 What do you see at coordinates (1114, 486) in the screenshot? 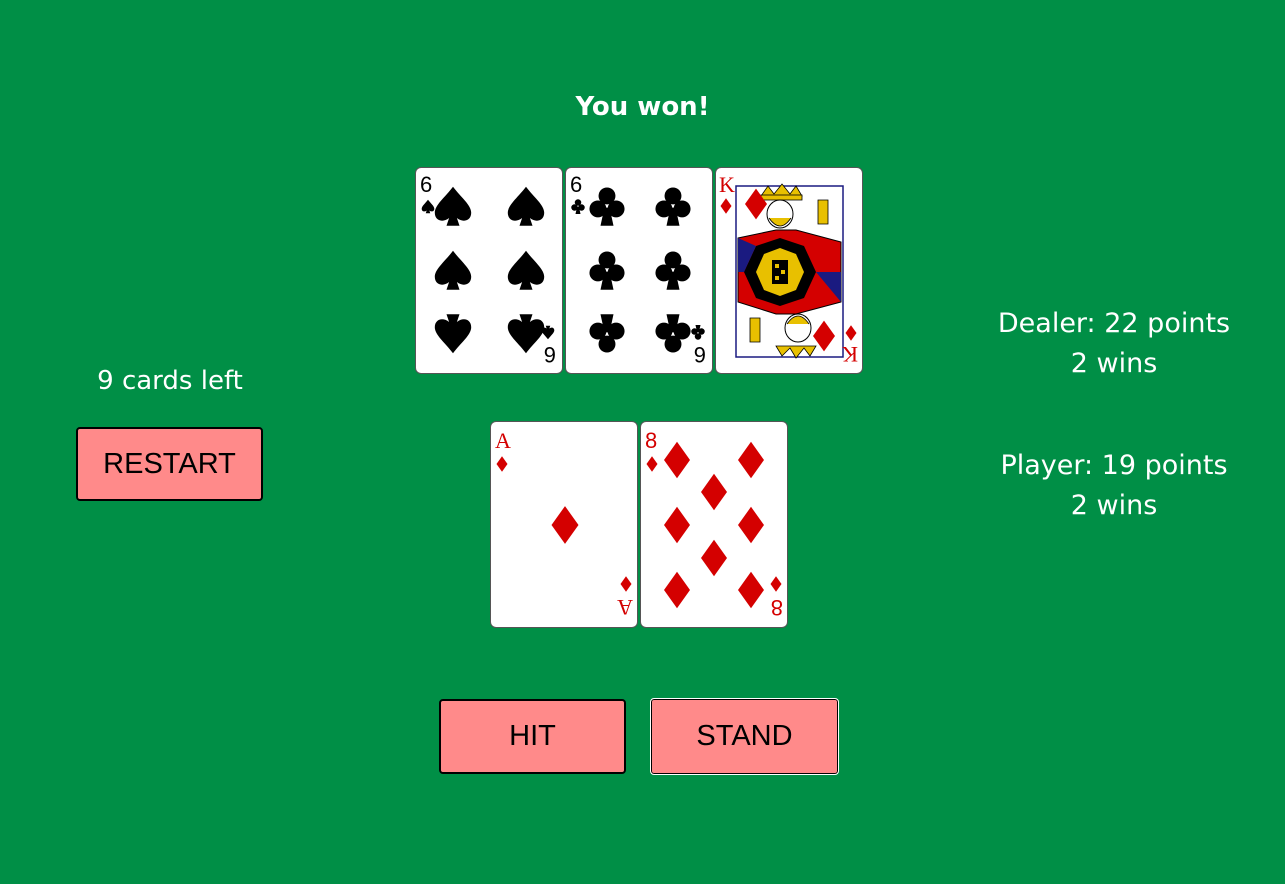
I see `player-score: Player: 19 points 2 wins` at bounding box center [1114, 486].